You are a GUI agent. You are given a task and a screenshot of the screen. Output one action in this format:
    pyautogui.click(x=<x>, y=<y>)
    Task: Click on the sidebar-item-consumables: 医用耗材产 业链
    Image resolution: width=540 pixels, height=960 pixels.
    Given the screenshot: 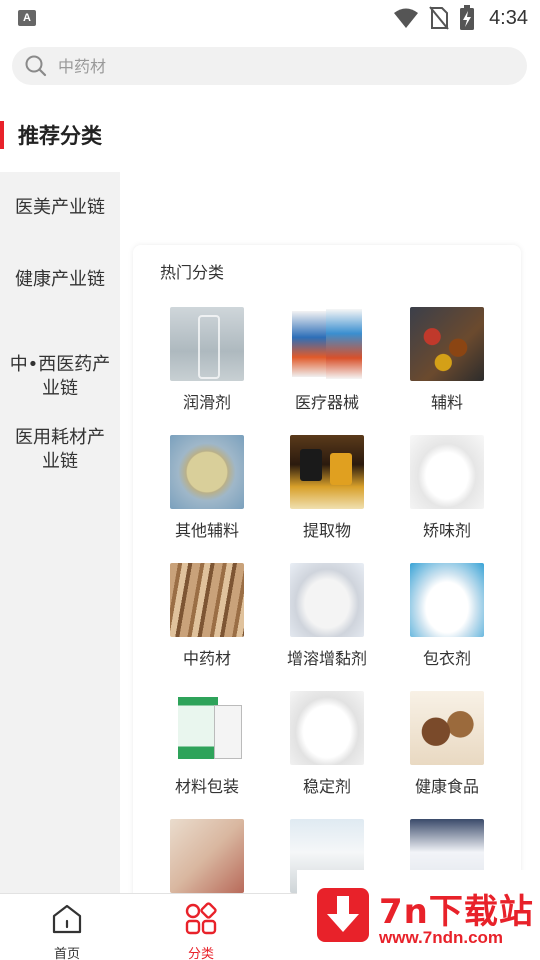 What is the action you would take?
    pyautogui.click(x=60, y=438)
    